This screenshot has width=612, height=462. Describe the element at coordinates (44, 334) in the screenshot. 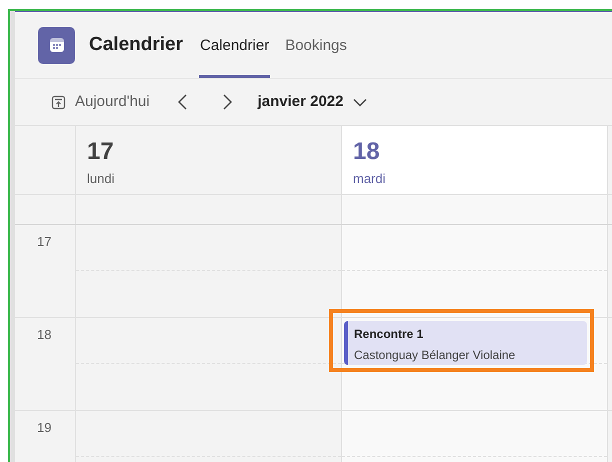

I see `hour-label: 18` at that location.